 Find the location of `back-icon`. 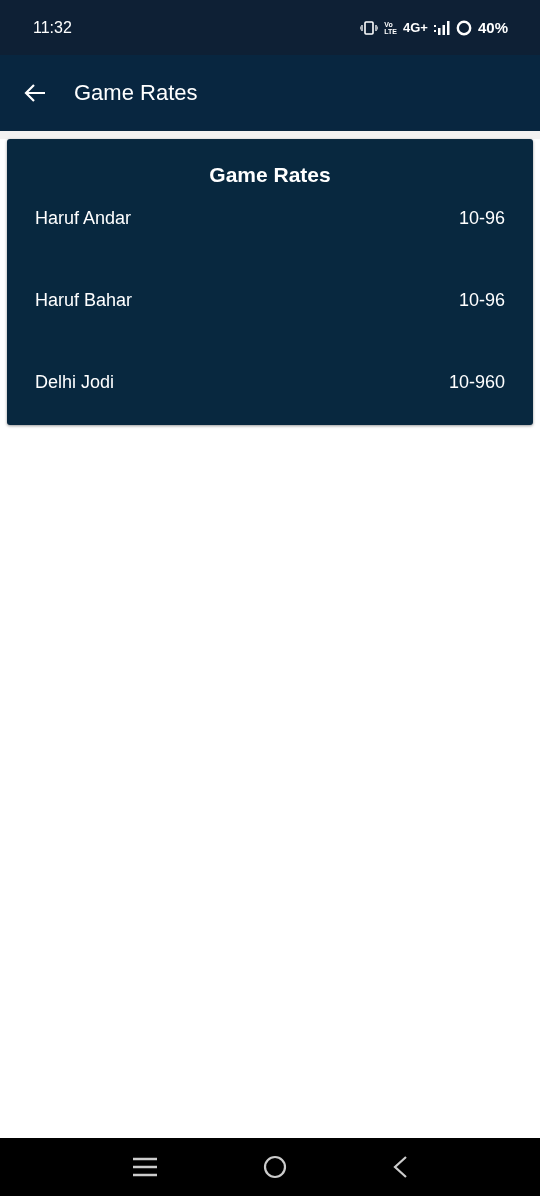

back-icon is located at coordinates (399, 1167).